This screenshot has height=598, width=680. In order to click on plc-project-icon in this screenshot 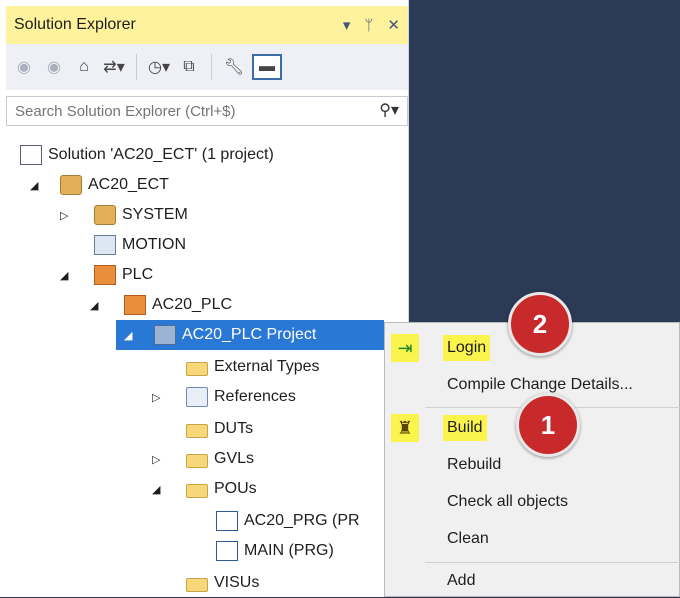, I will do `click(165, 335)`.